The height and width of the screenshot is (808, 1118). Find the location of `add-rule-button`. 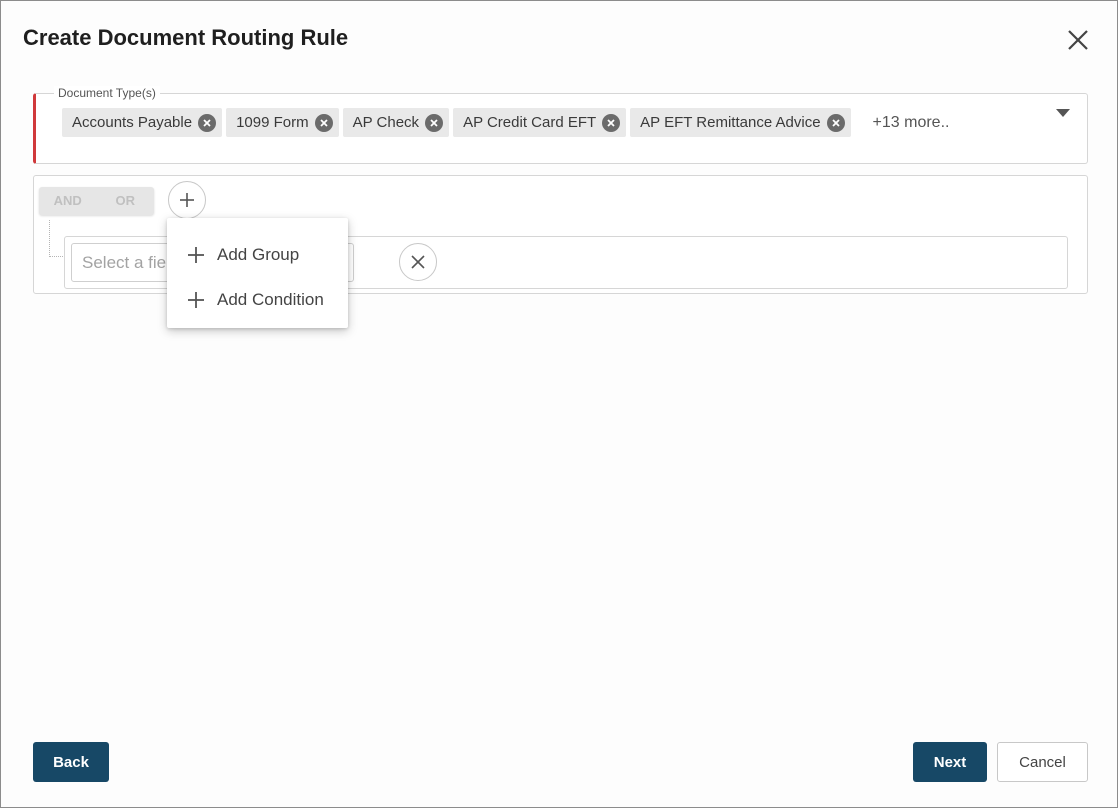

add-rule-button is located at coordinates (187, 200).